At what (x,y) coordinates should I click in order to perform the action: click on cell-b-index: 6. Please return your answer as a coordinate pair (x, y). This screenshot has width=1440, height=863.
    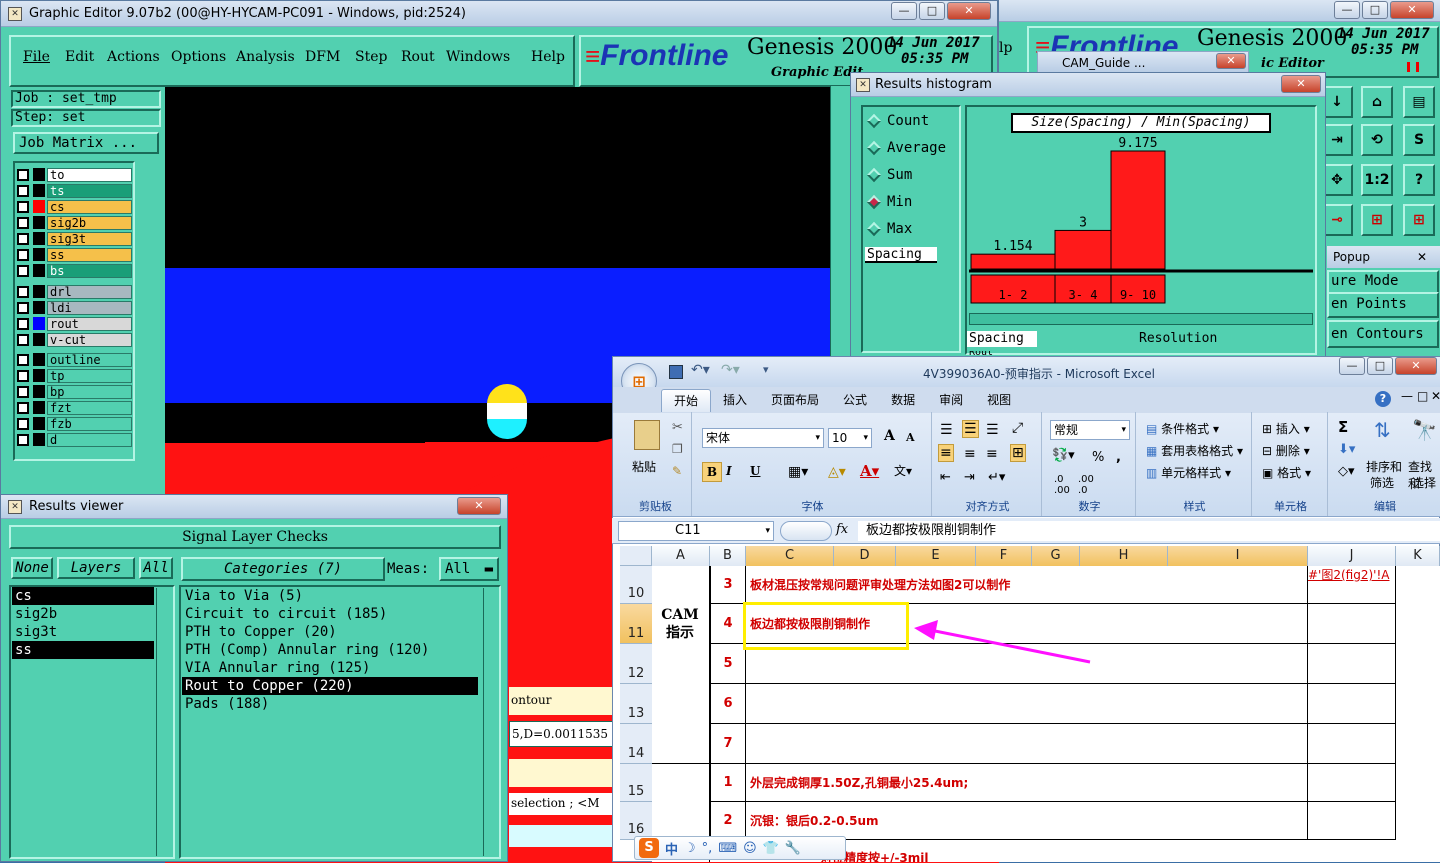
    Looking at the image, I should click on (728, 704).